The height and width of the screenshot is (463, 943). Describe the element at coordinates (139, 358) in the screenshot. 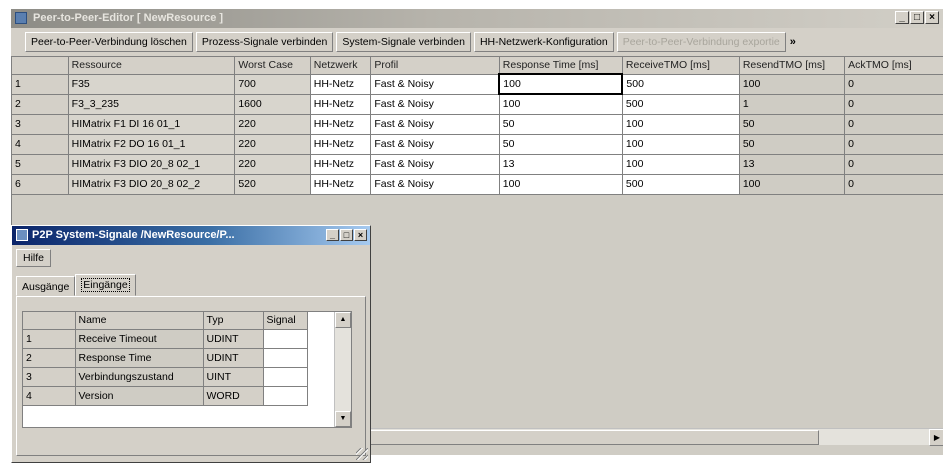

I see `cell-name: Response Time` at that location.